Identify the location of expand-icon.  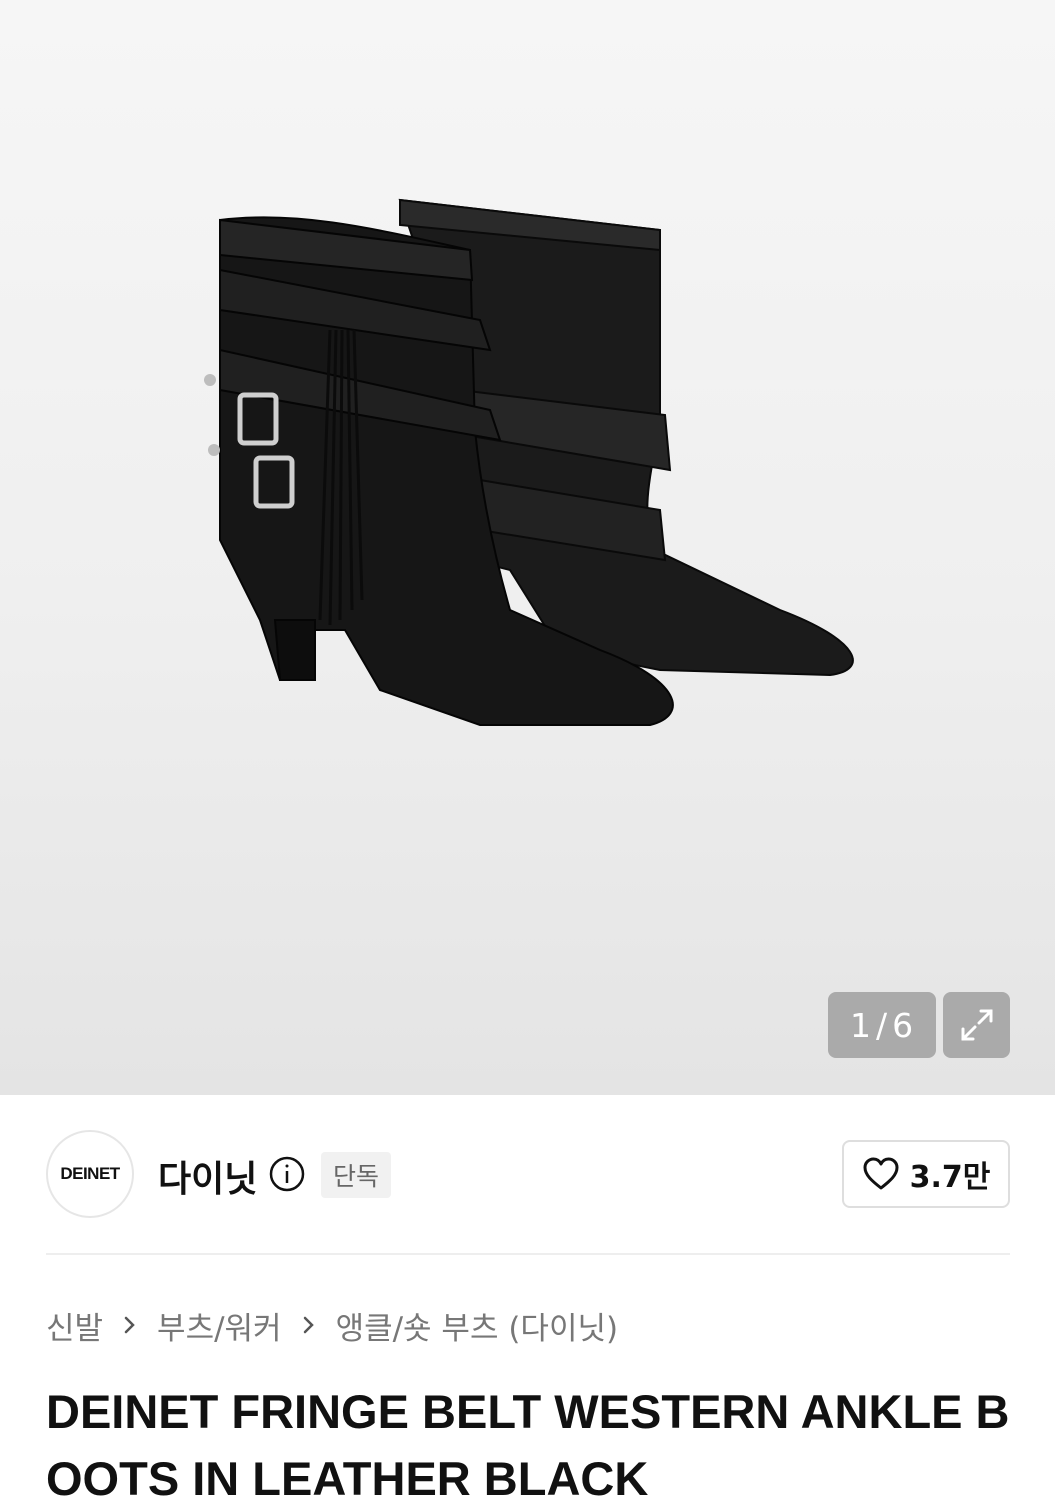
(976, 1025).